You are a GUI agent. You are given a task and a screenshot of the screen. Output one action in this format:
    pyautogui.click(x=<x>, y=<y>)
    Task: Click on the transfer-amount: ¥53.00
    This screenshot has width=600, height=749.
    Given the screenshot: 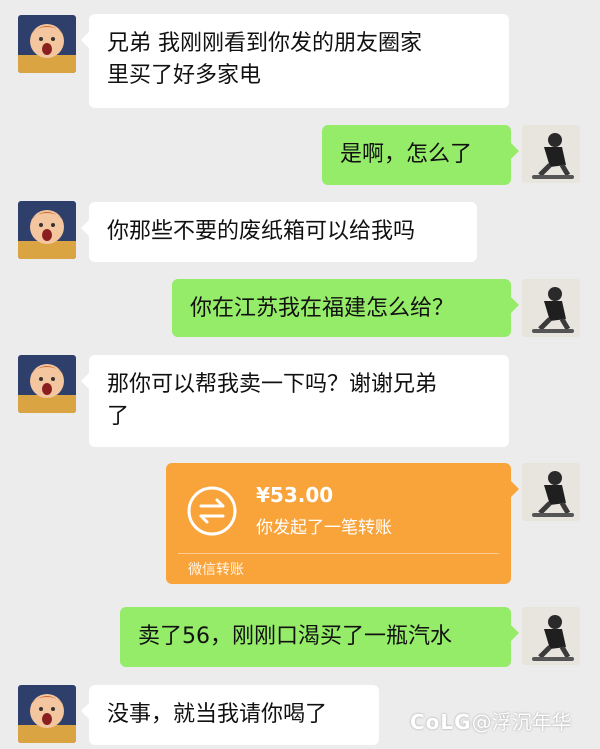 What is the action you would take?
    pyautogui.click(x=295, y=495)
    